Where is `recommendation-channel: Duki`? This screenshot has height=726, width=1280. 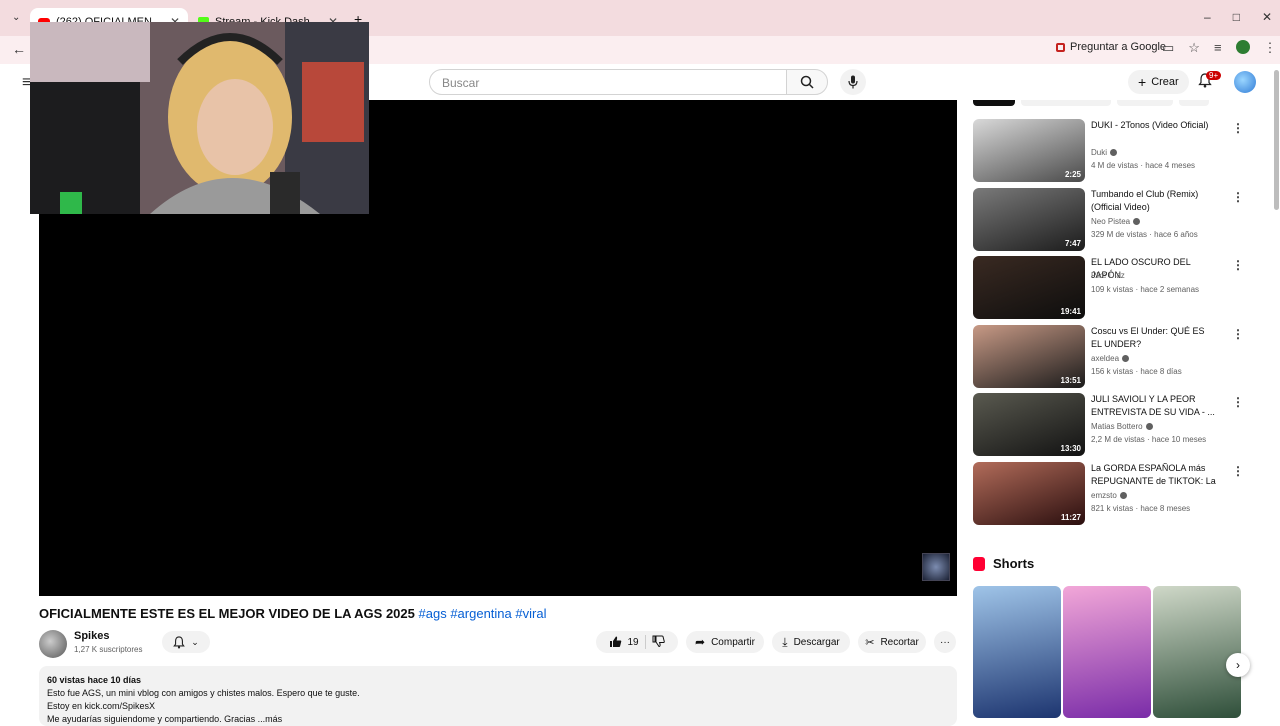
recommendation-channel: Duki is located at coordinates (1104, 152).